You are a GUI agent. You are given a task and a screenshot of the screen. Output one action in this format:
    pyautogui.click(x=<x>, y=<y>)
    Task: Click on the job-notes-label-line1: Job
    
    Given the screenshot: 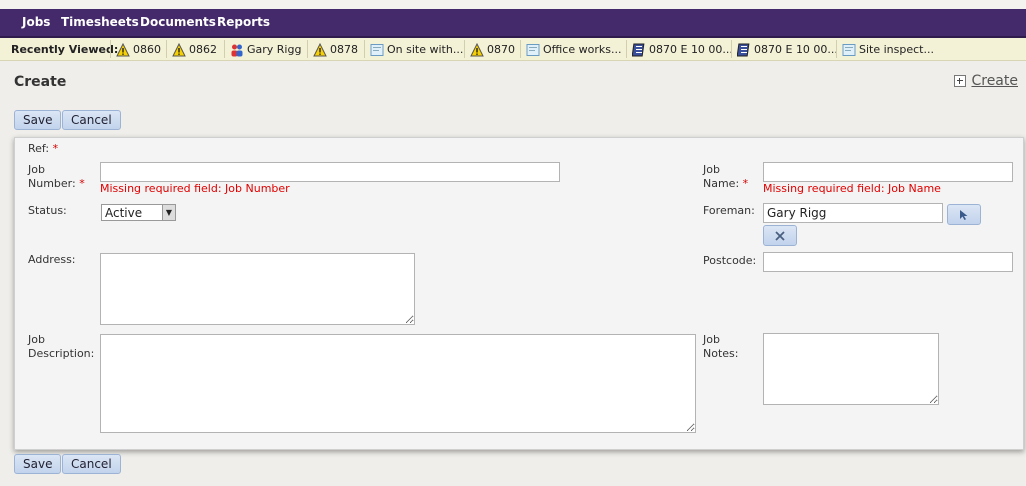 What is the action you would take?
    pyautogui.click(x=711, y=339)
    